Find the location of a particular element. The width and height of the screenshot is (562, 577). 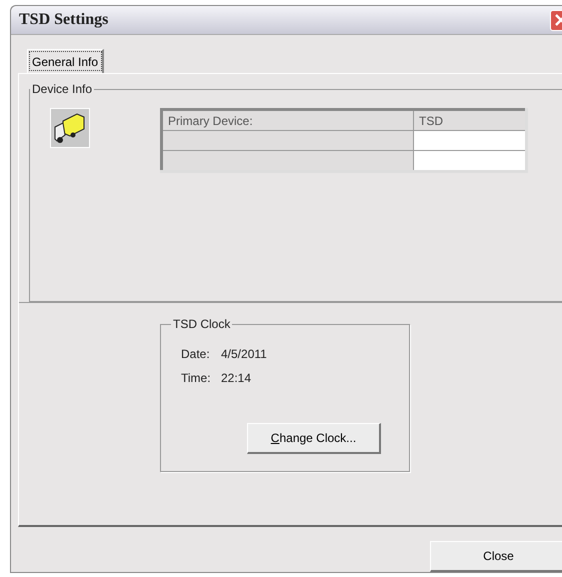

window-title: TSD Settings is located at coordinates (63, 20).